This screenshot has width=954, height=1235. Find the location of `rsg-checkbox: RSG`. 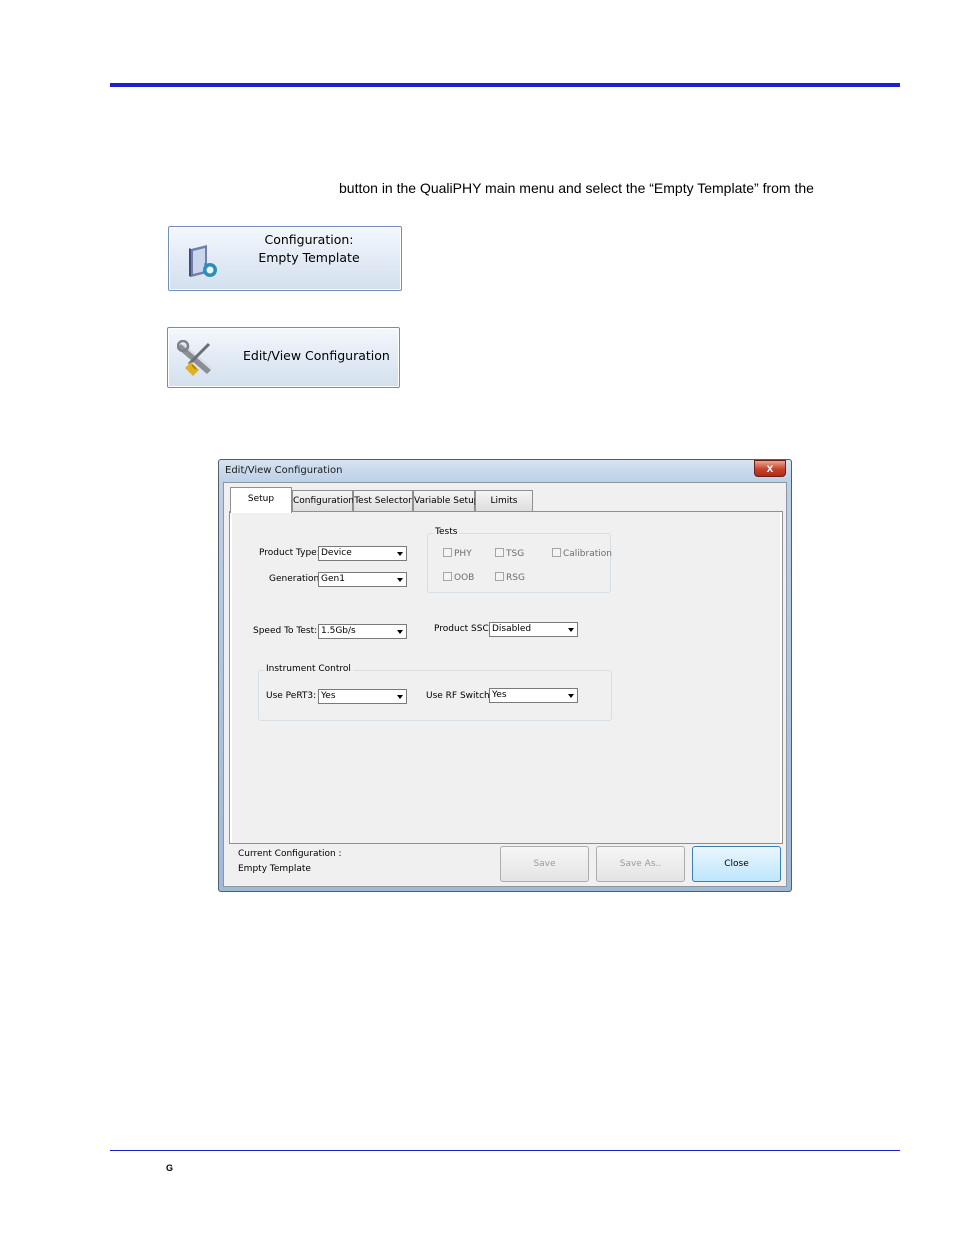

rsg-checkbox: RSG is located at coordinates (510, 577).